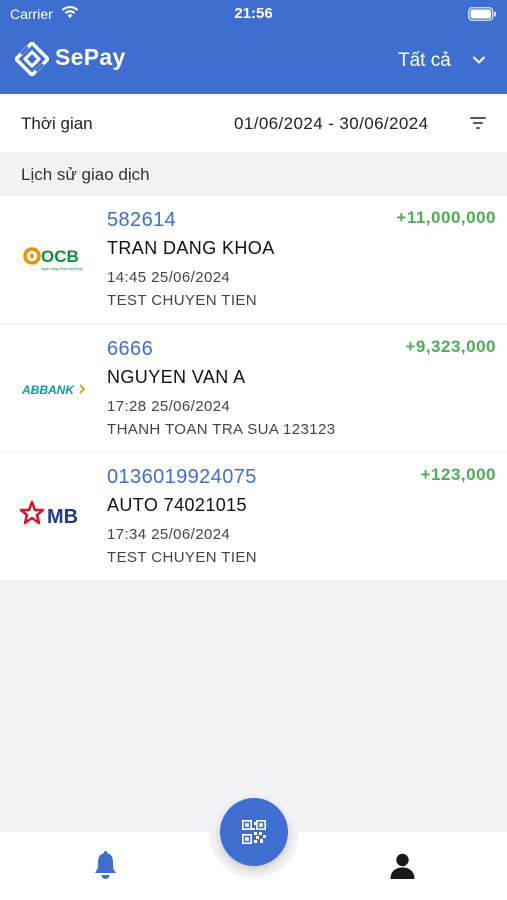  Describe the element at coordinates (450, 346) in the screenshot. I see `transaction-amount: +9,323,000` at that location.